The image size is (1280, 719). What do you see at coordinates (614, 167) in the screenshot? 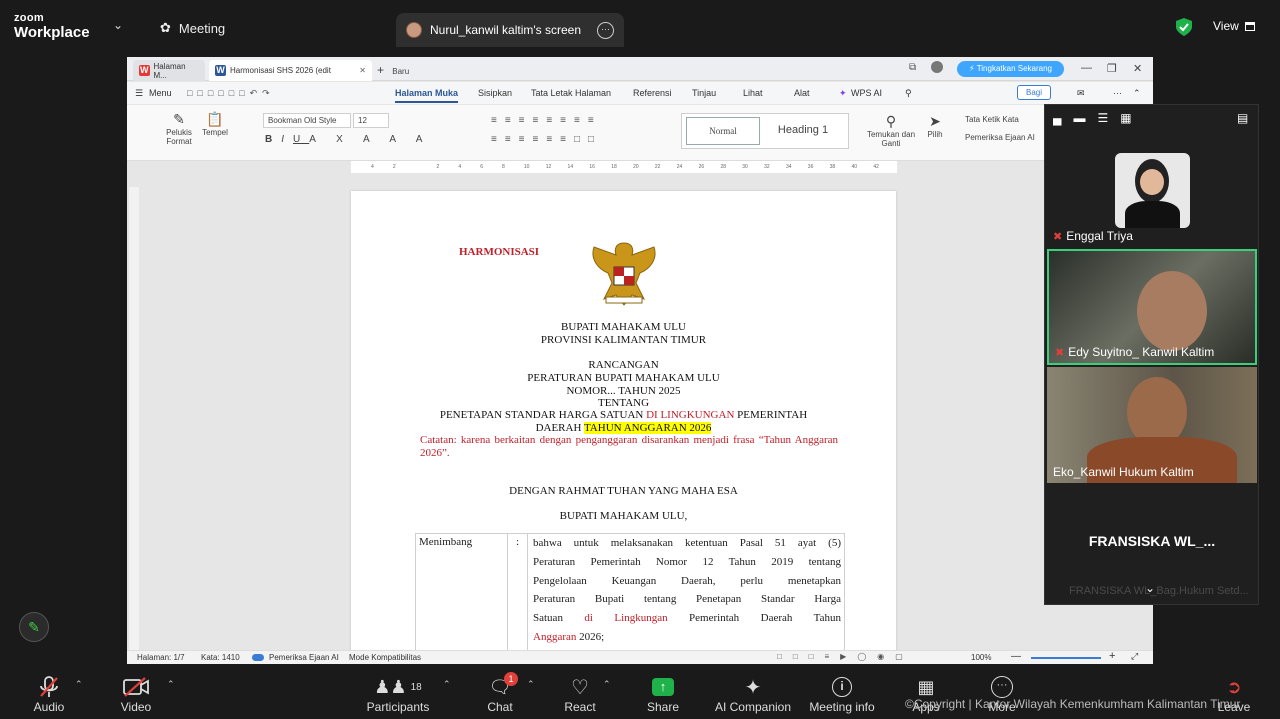
I see `ruler-tick: 18` at bounding box center [614, 167].